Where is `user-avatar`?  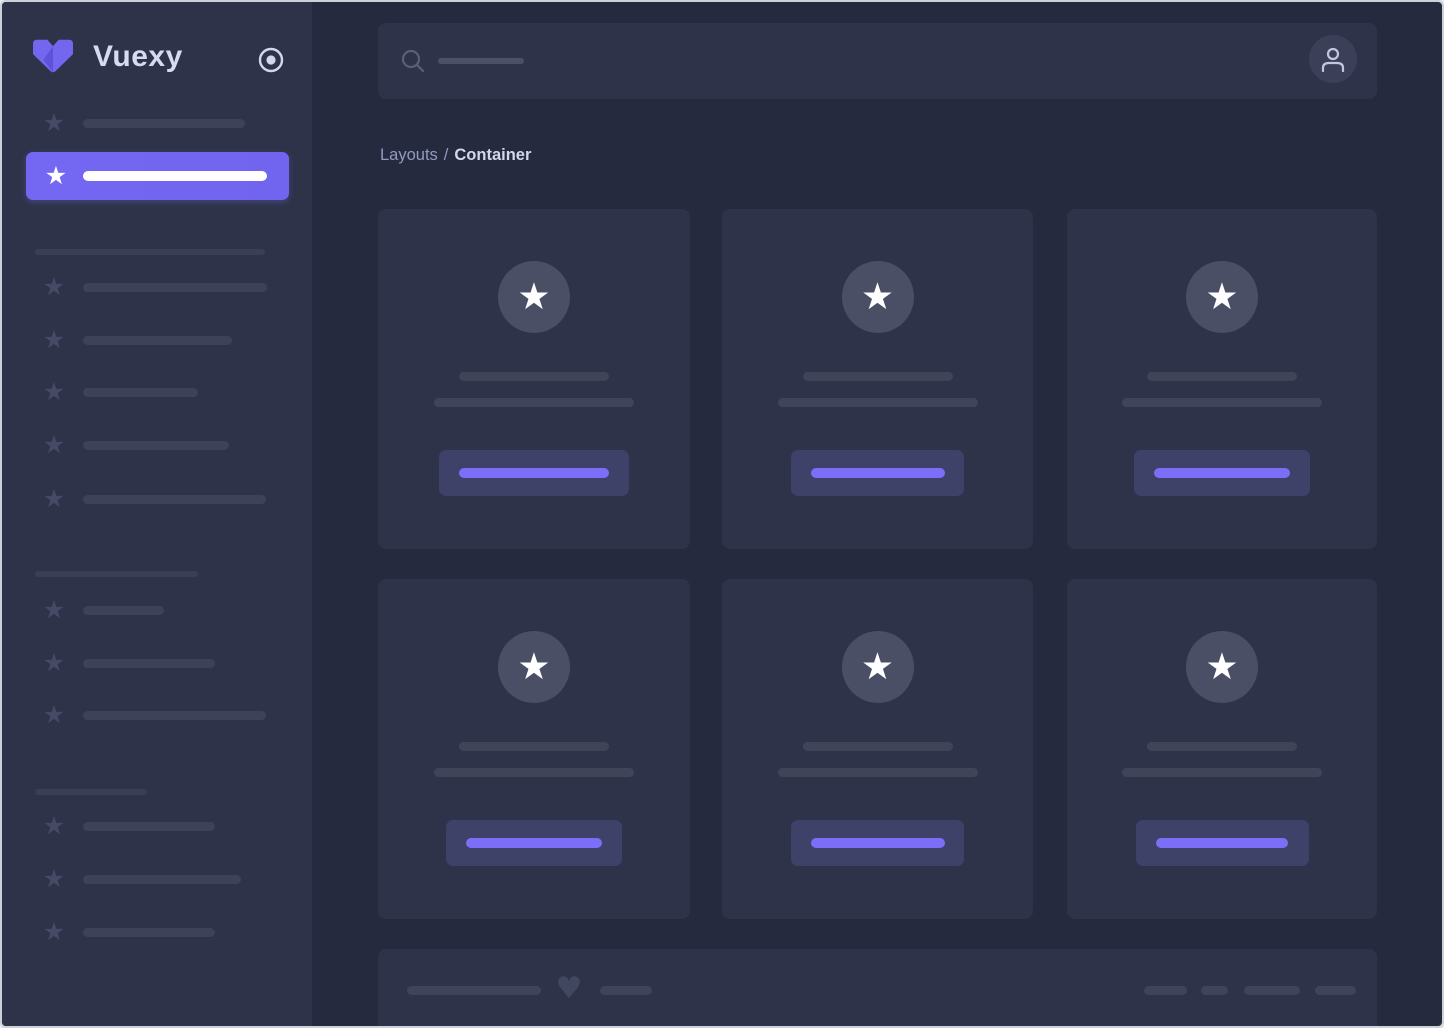 user-avatar is located at coordinates (1333, 59).